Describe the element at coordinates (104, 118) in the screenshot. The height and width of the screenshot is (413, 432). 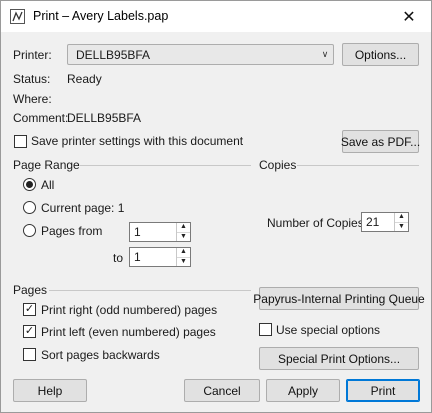
I see `comment-value: DELLB95BFA` at that location.